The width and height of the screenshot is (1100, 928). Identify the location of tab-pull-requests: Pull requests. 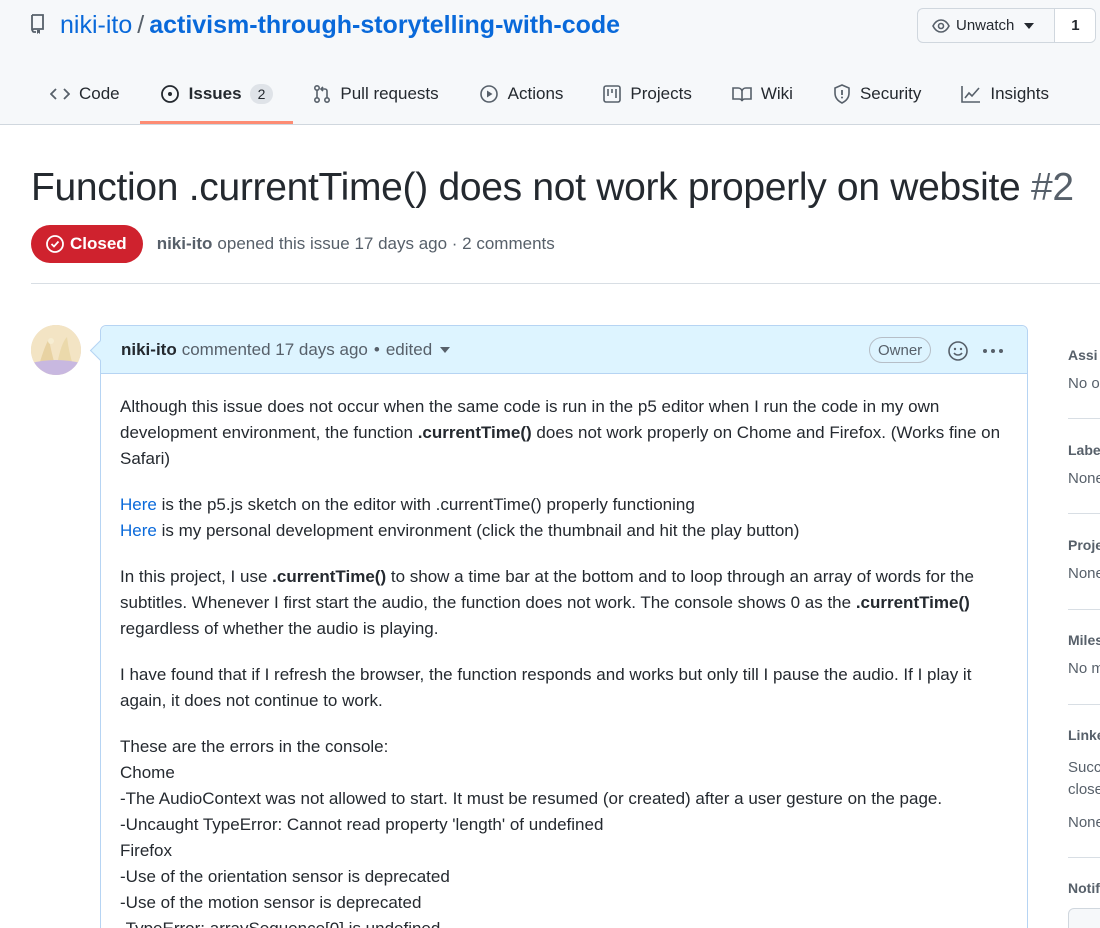
(375, 94).